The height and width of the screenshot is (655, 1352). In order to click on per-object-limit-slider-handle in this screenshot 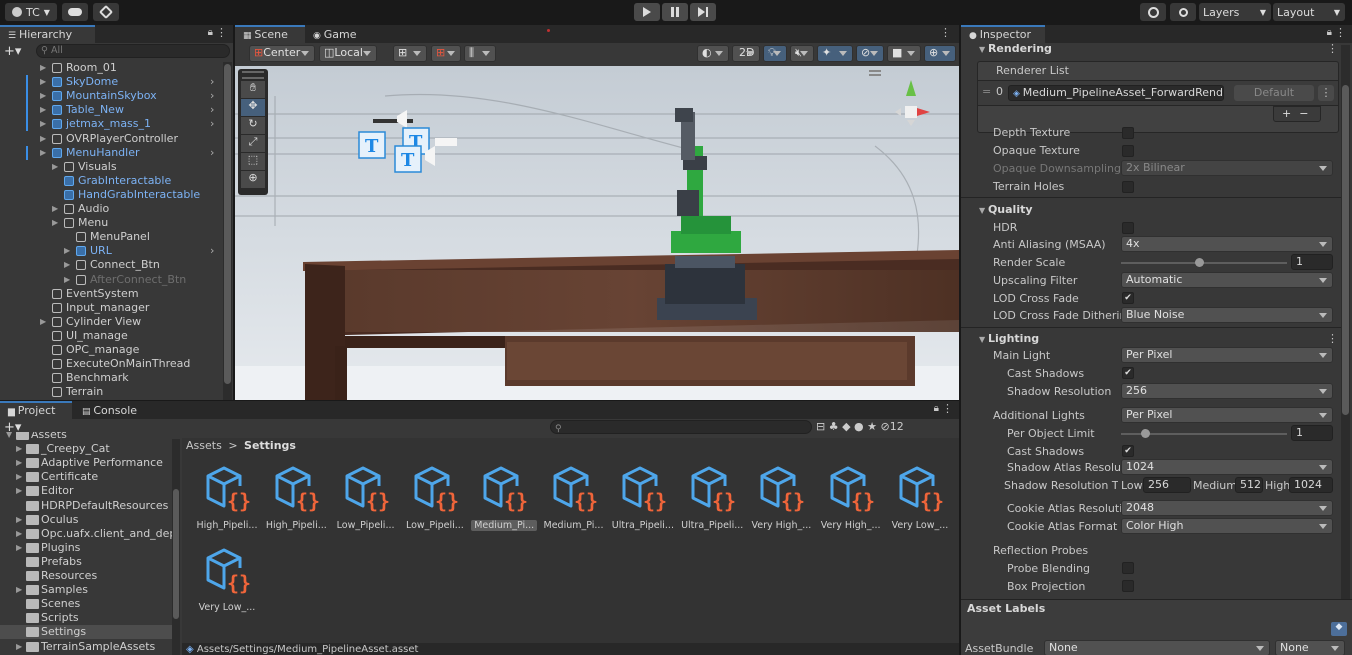, I will do `click(1145, 433)`.